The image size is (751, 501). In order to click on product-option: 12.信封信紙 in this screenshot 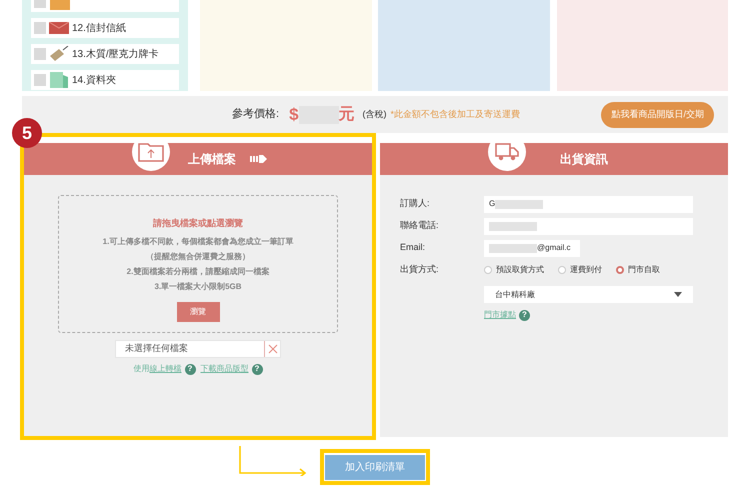, I will do `click(105, 28)`.